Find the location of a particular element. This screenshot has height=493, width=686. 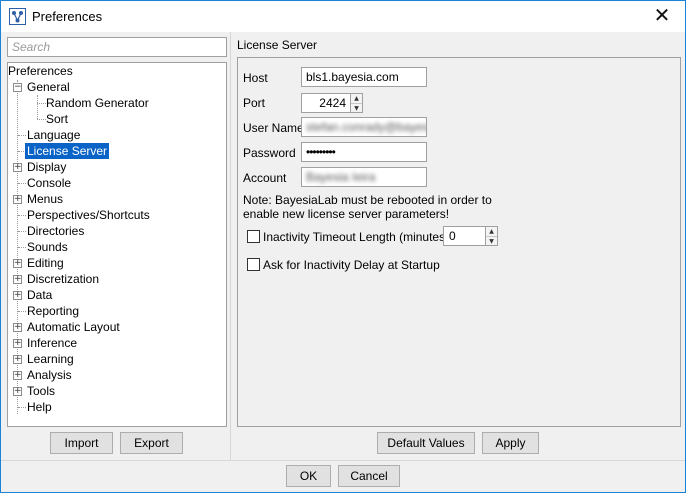

tree-item-automatic-layout: Automatic Layout is located at coordinates (73, 327).